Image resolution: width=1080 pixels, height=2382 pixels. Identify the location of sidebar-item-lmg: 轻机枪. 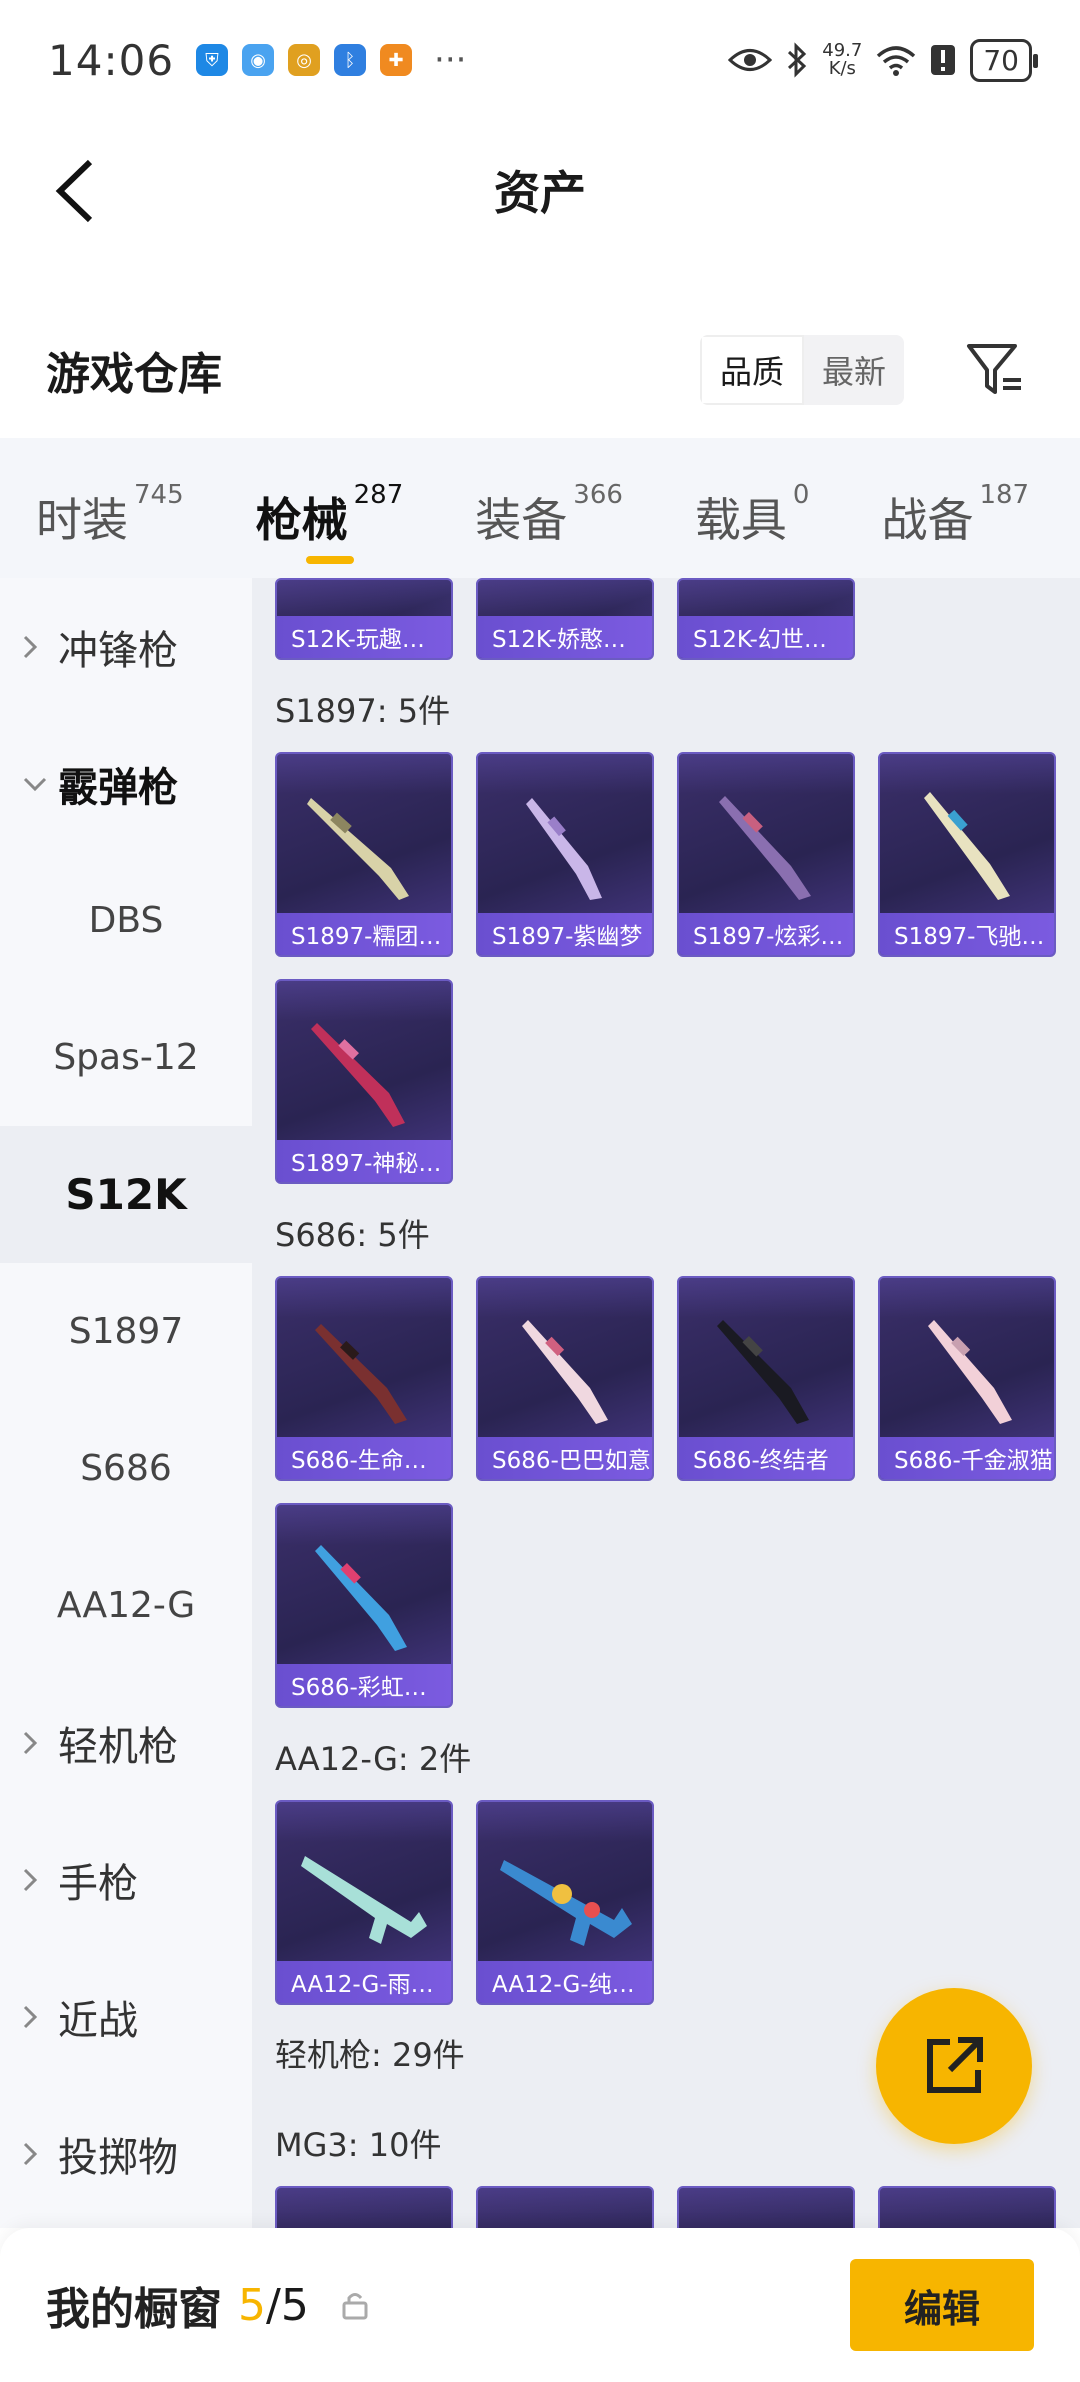
(126, 1742).